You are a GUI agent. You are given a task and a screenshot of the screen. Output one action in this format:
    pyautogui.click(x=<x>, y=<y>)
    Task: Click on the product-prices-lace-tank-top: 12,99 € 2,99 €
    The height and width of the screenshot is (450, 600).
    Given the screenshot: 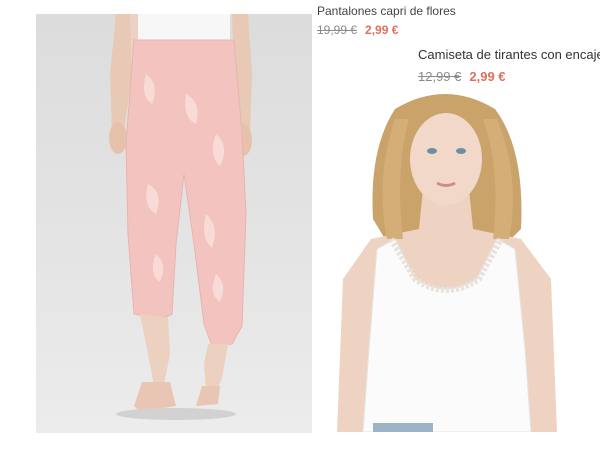 What is the action you would take?
    pyautogui.click(x=462, y=76)
    